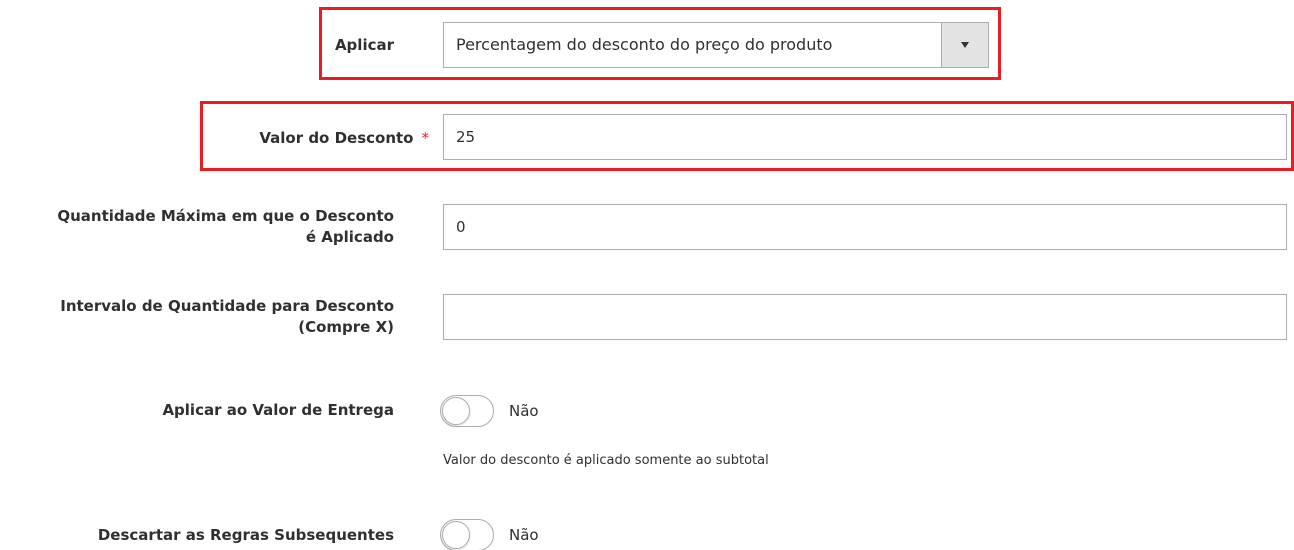 This screenshot has height=550, width=1294. Describe the element at coordinates (245, 535) in the screenshot. I see `discard-subsequent-label: Descartar as Regras Subsequentes` at that location.